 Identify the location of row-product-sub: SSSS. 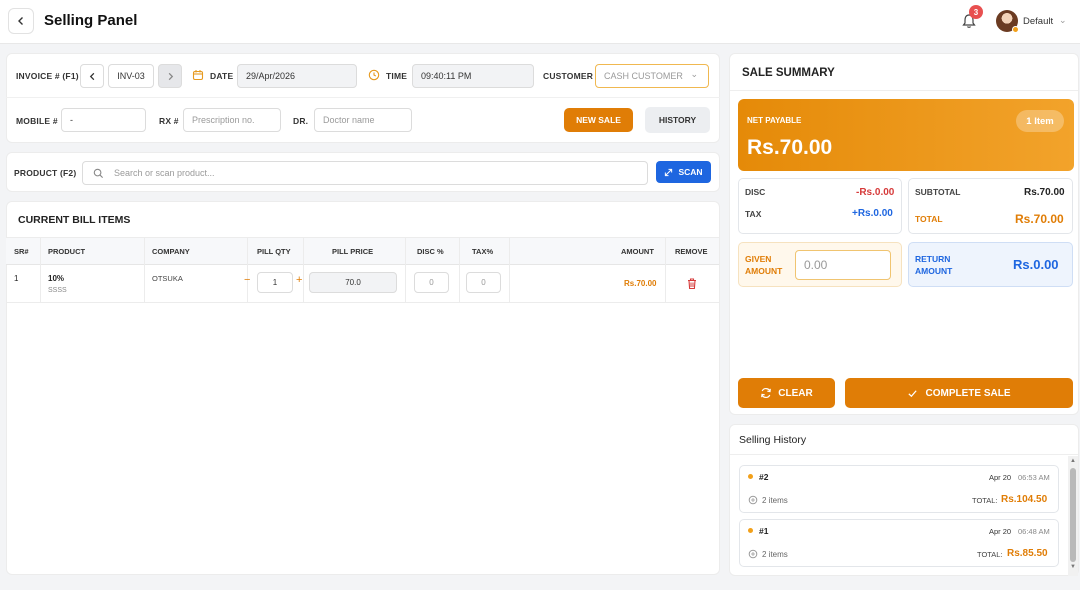
(57, 290).